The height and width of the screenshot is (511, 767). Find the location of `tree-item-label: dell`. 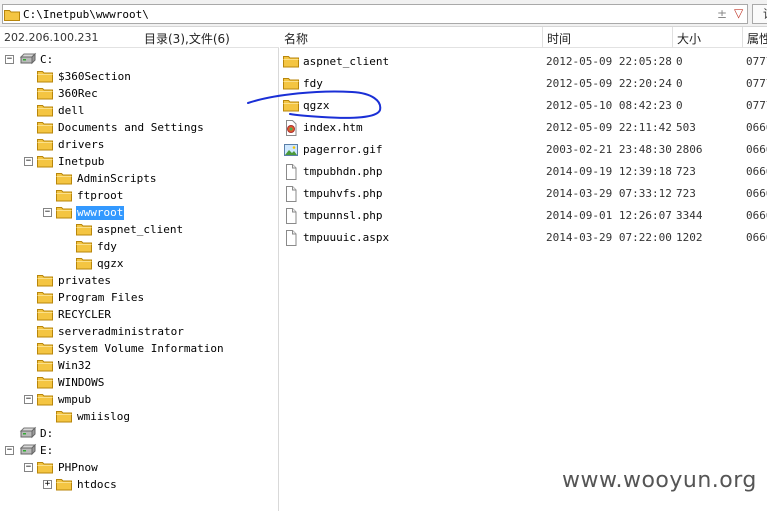

tree-item-label: dell is located at coordinates (71, 110).